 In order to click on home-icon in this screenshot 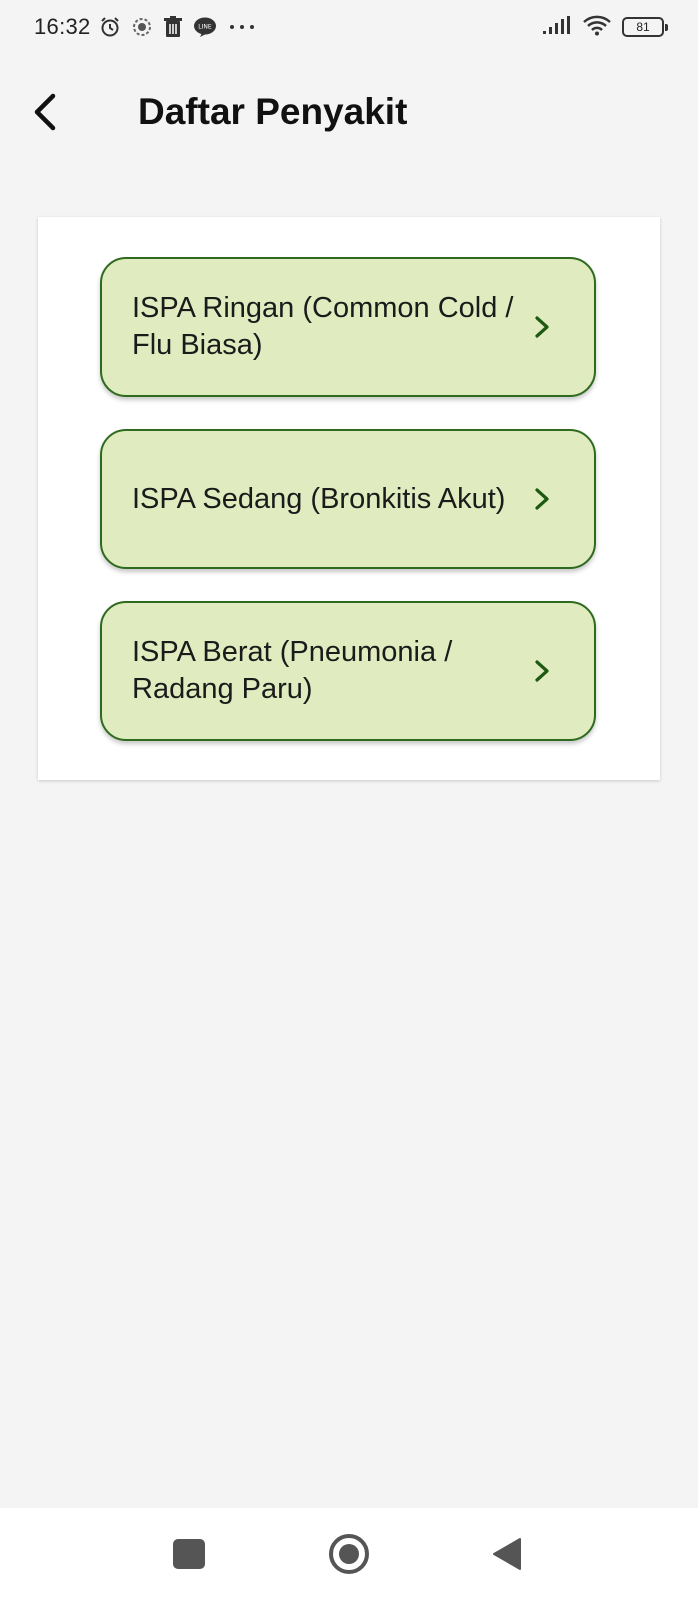, I will do `click(349, 1554)`.